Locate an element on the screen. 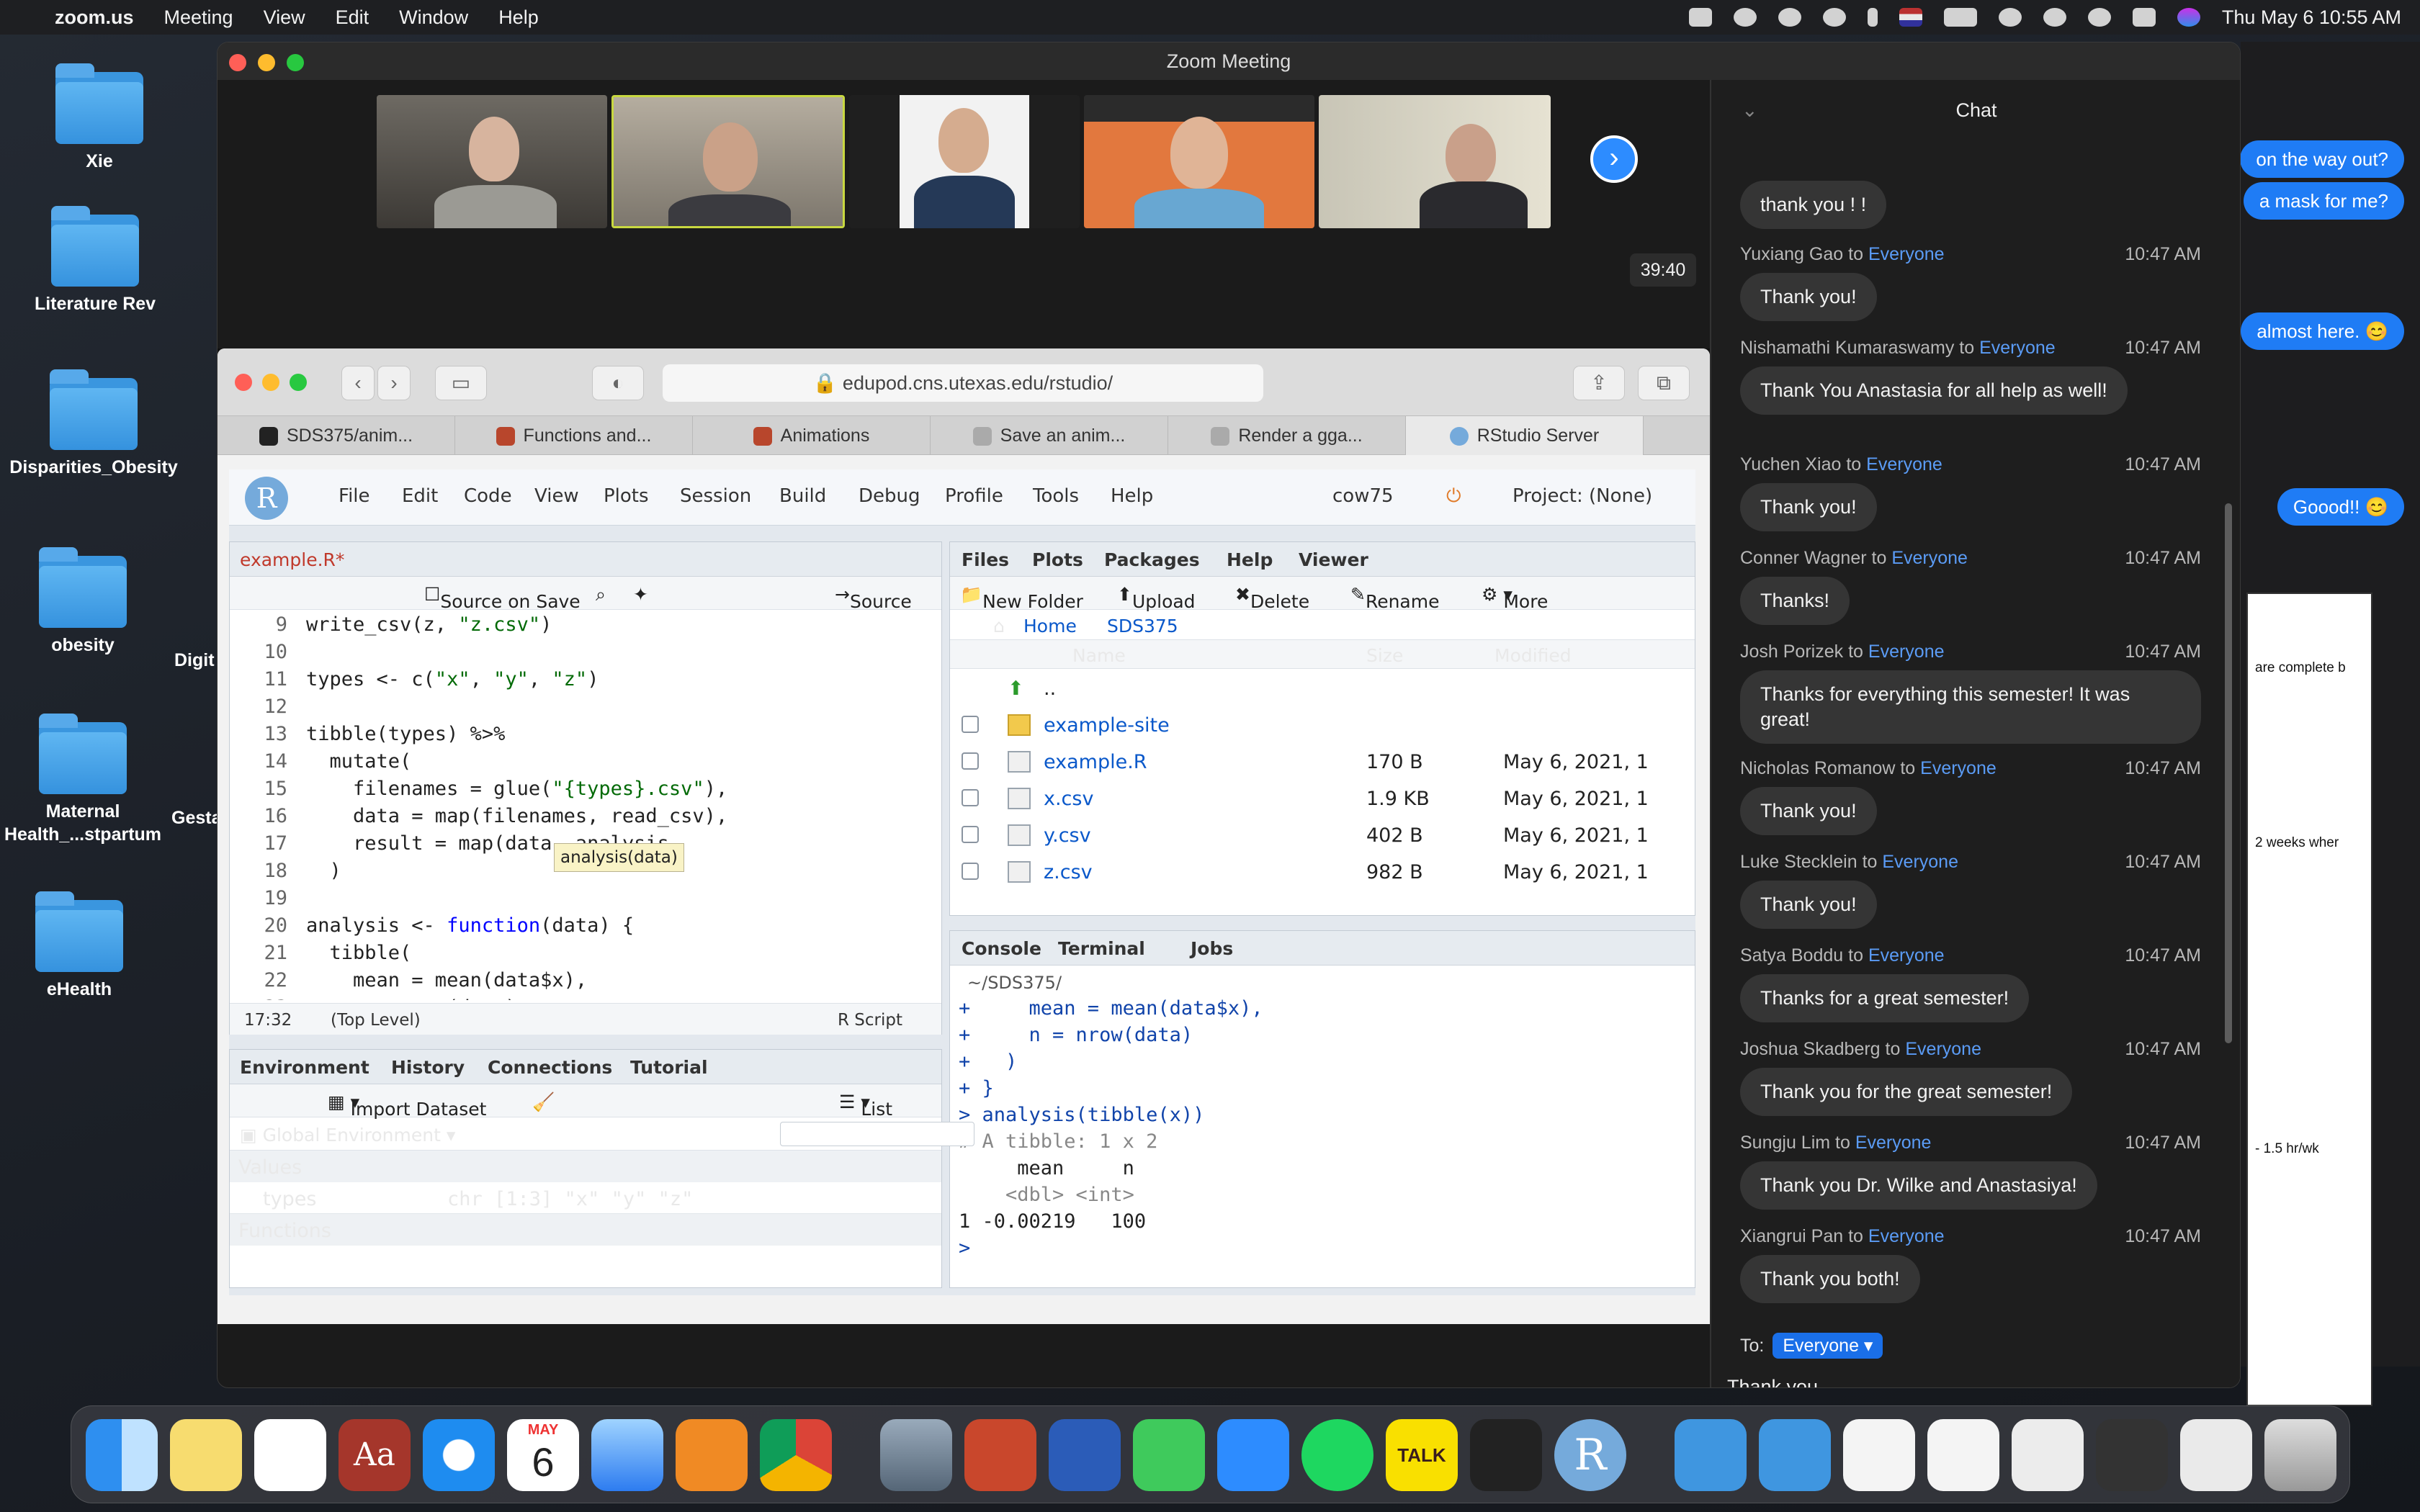 The image size is (2420, 1512). rmenu-debug: Debug is located at coordinates (889, 496).